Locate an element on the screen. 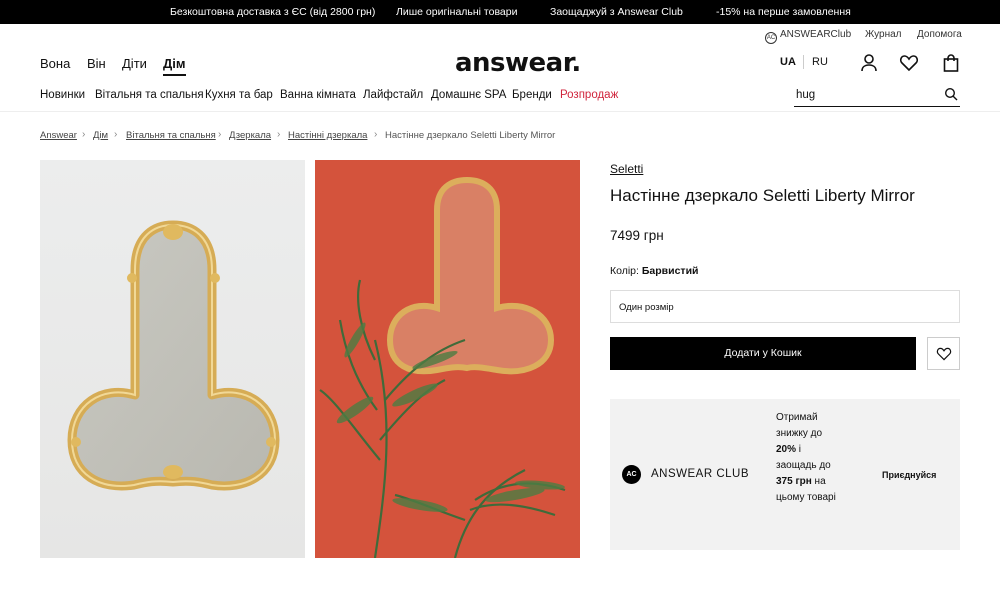  color-value: Барвистий is located at coordinates (670, 271).